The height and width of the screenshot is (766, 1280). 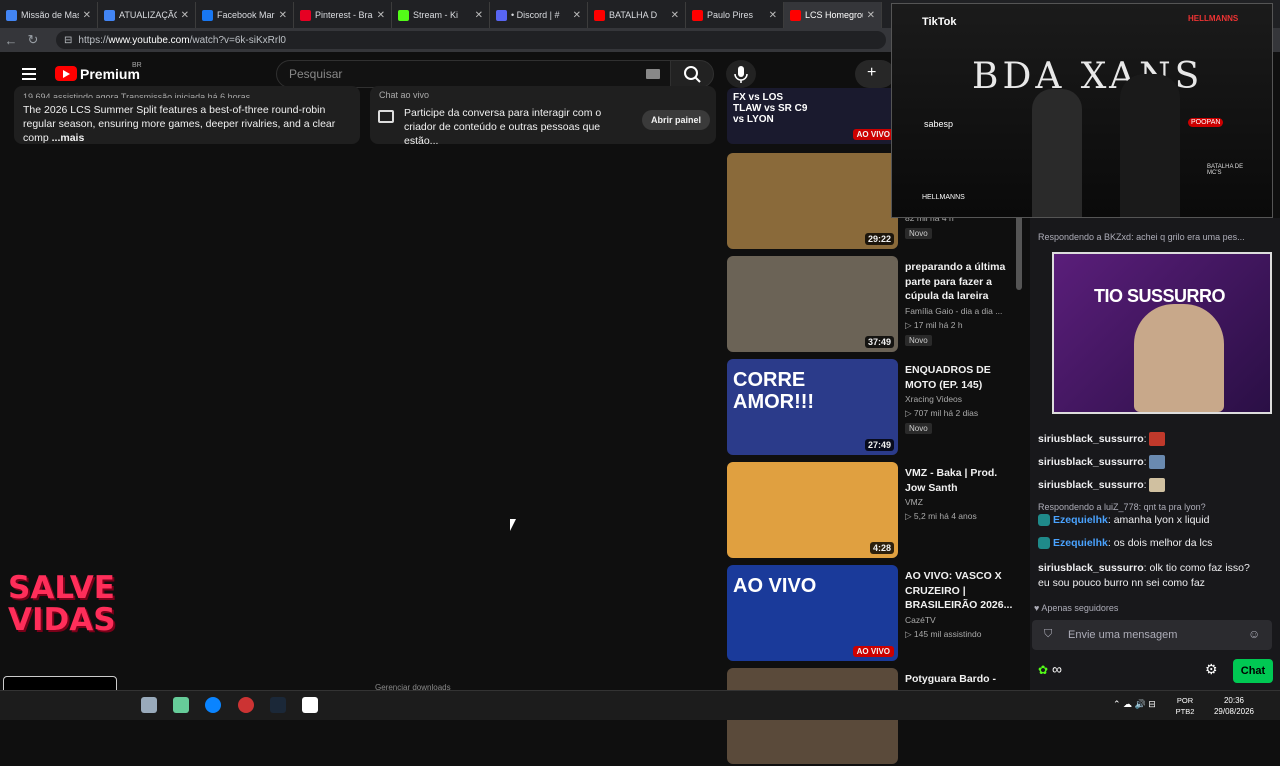 What do you see at coordinates (1123, 520) in the screenshot?
I see `chat-message: Ezequielhk: amanha lyon x liquid` at bounding box center [1123, 520].